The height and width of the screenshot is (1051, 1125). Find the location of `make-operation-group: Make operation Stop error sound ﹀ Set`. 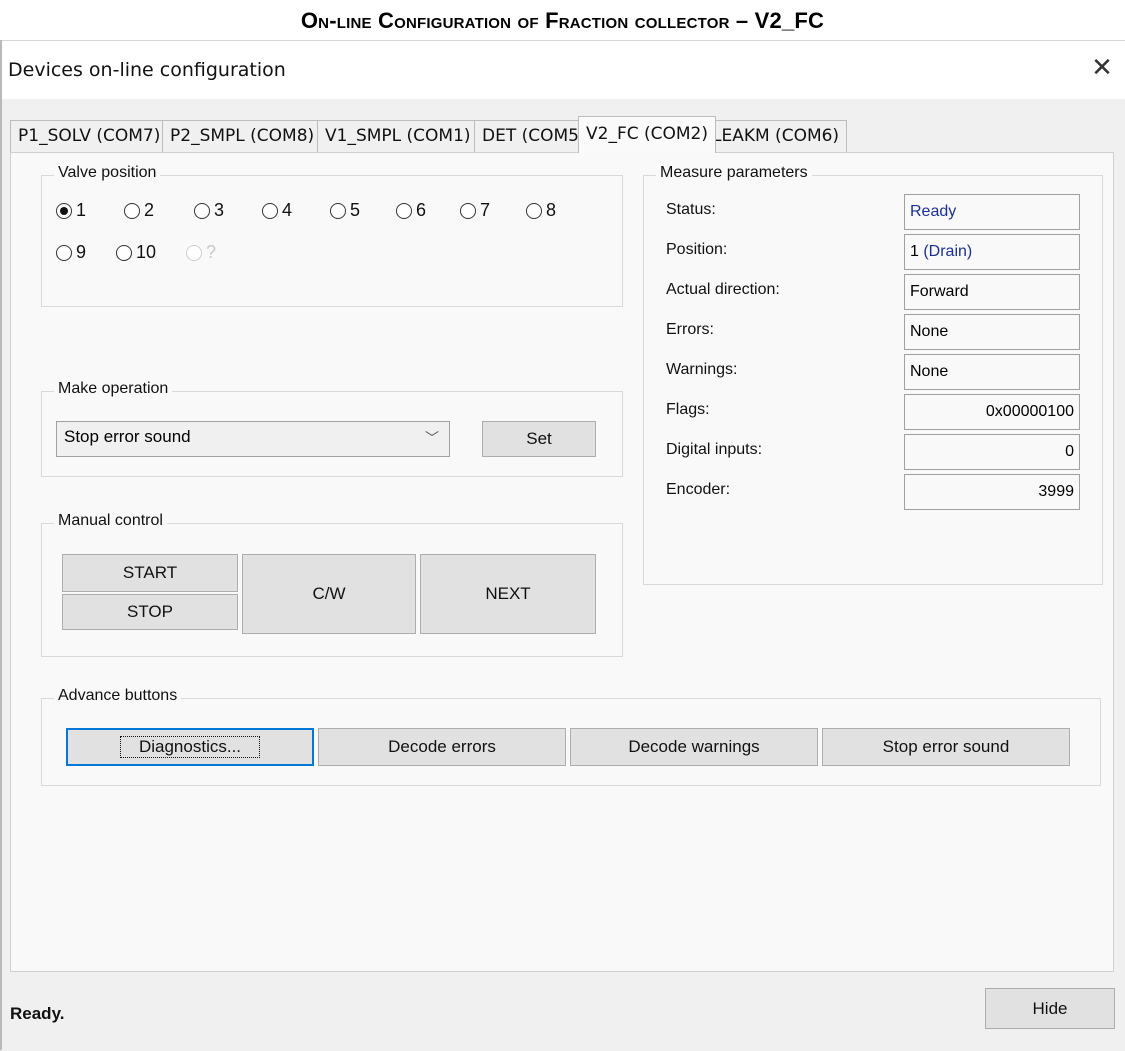

make-operation-group: Make operation Stop error sound ﹀ Set is located at coordinates (332, 428).